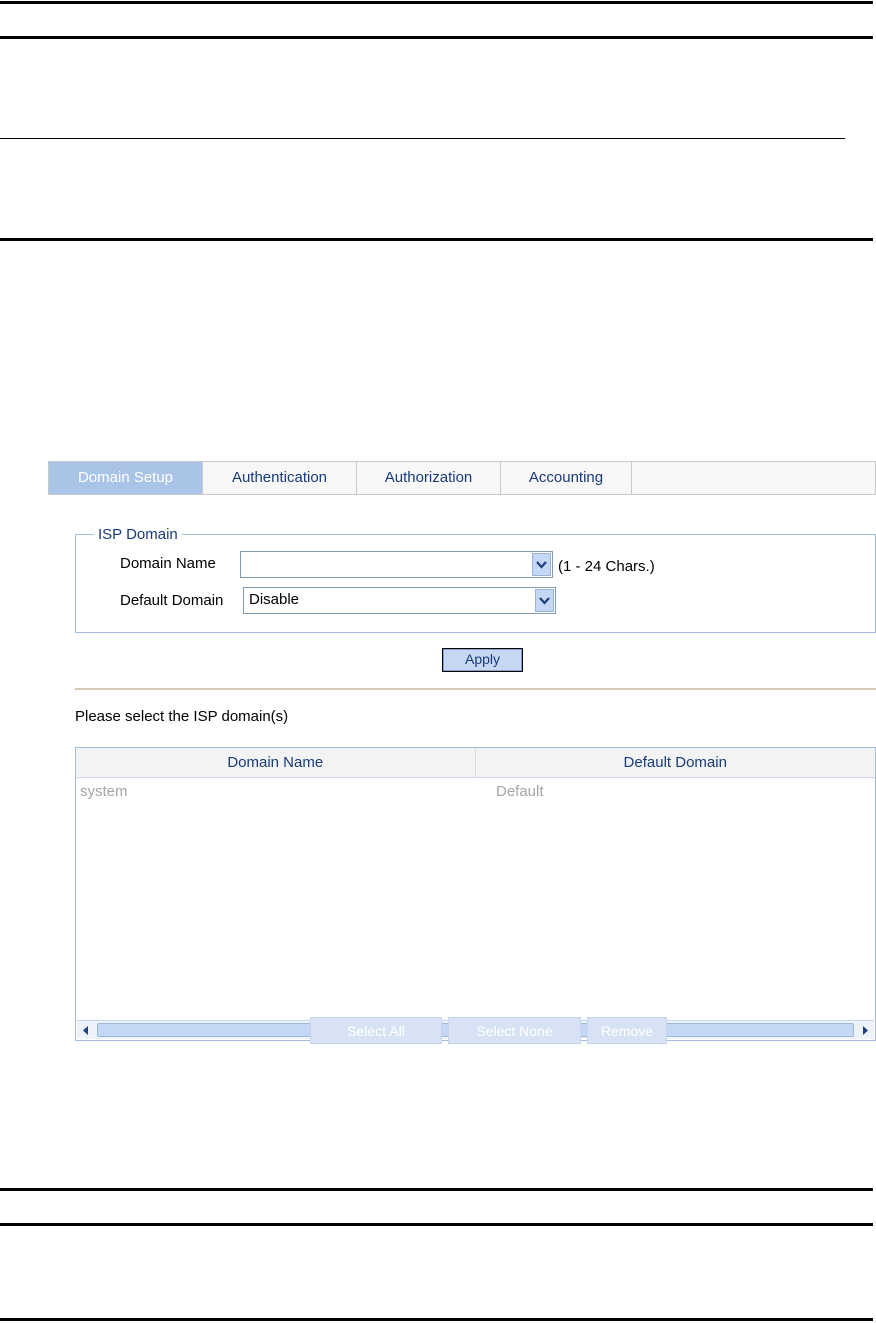  What do you see at coordinates (865, 1030) in the screenshot?
I see `scroll-right-icon` at bounding box center [865, 1030].